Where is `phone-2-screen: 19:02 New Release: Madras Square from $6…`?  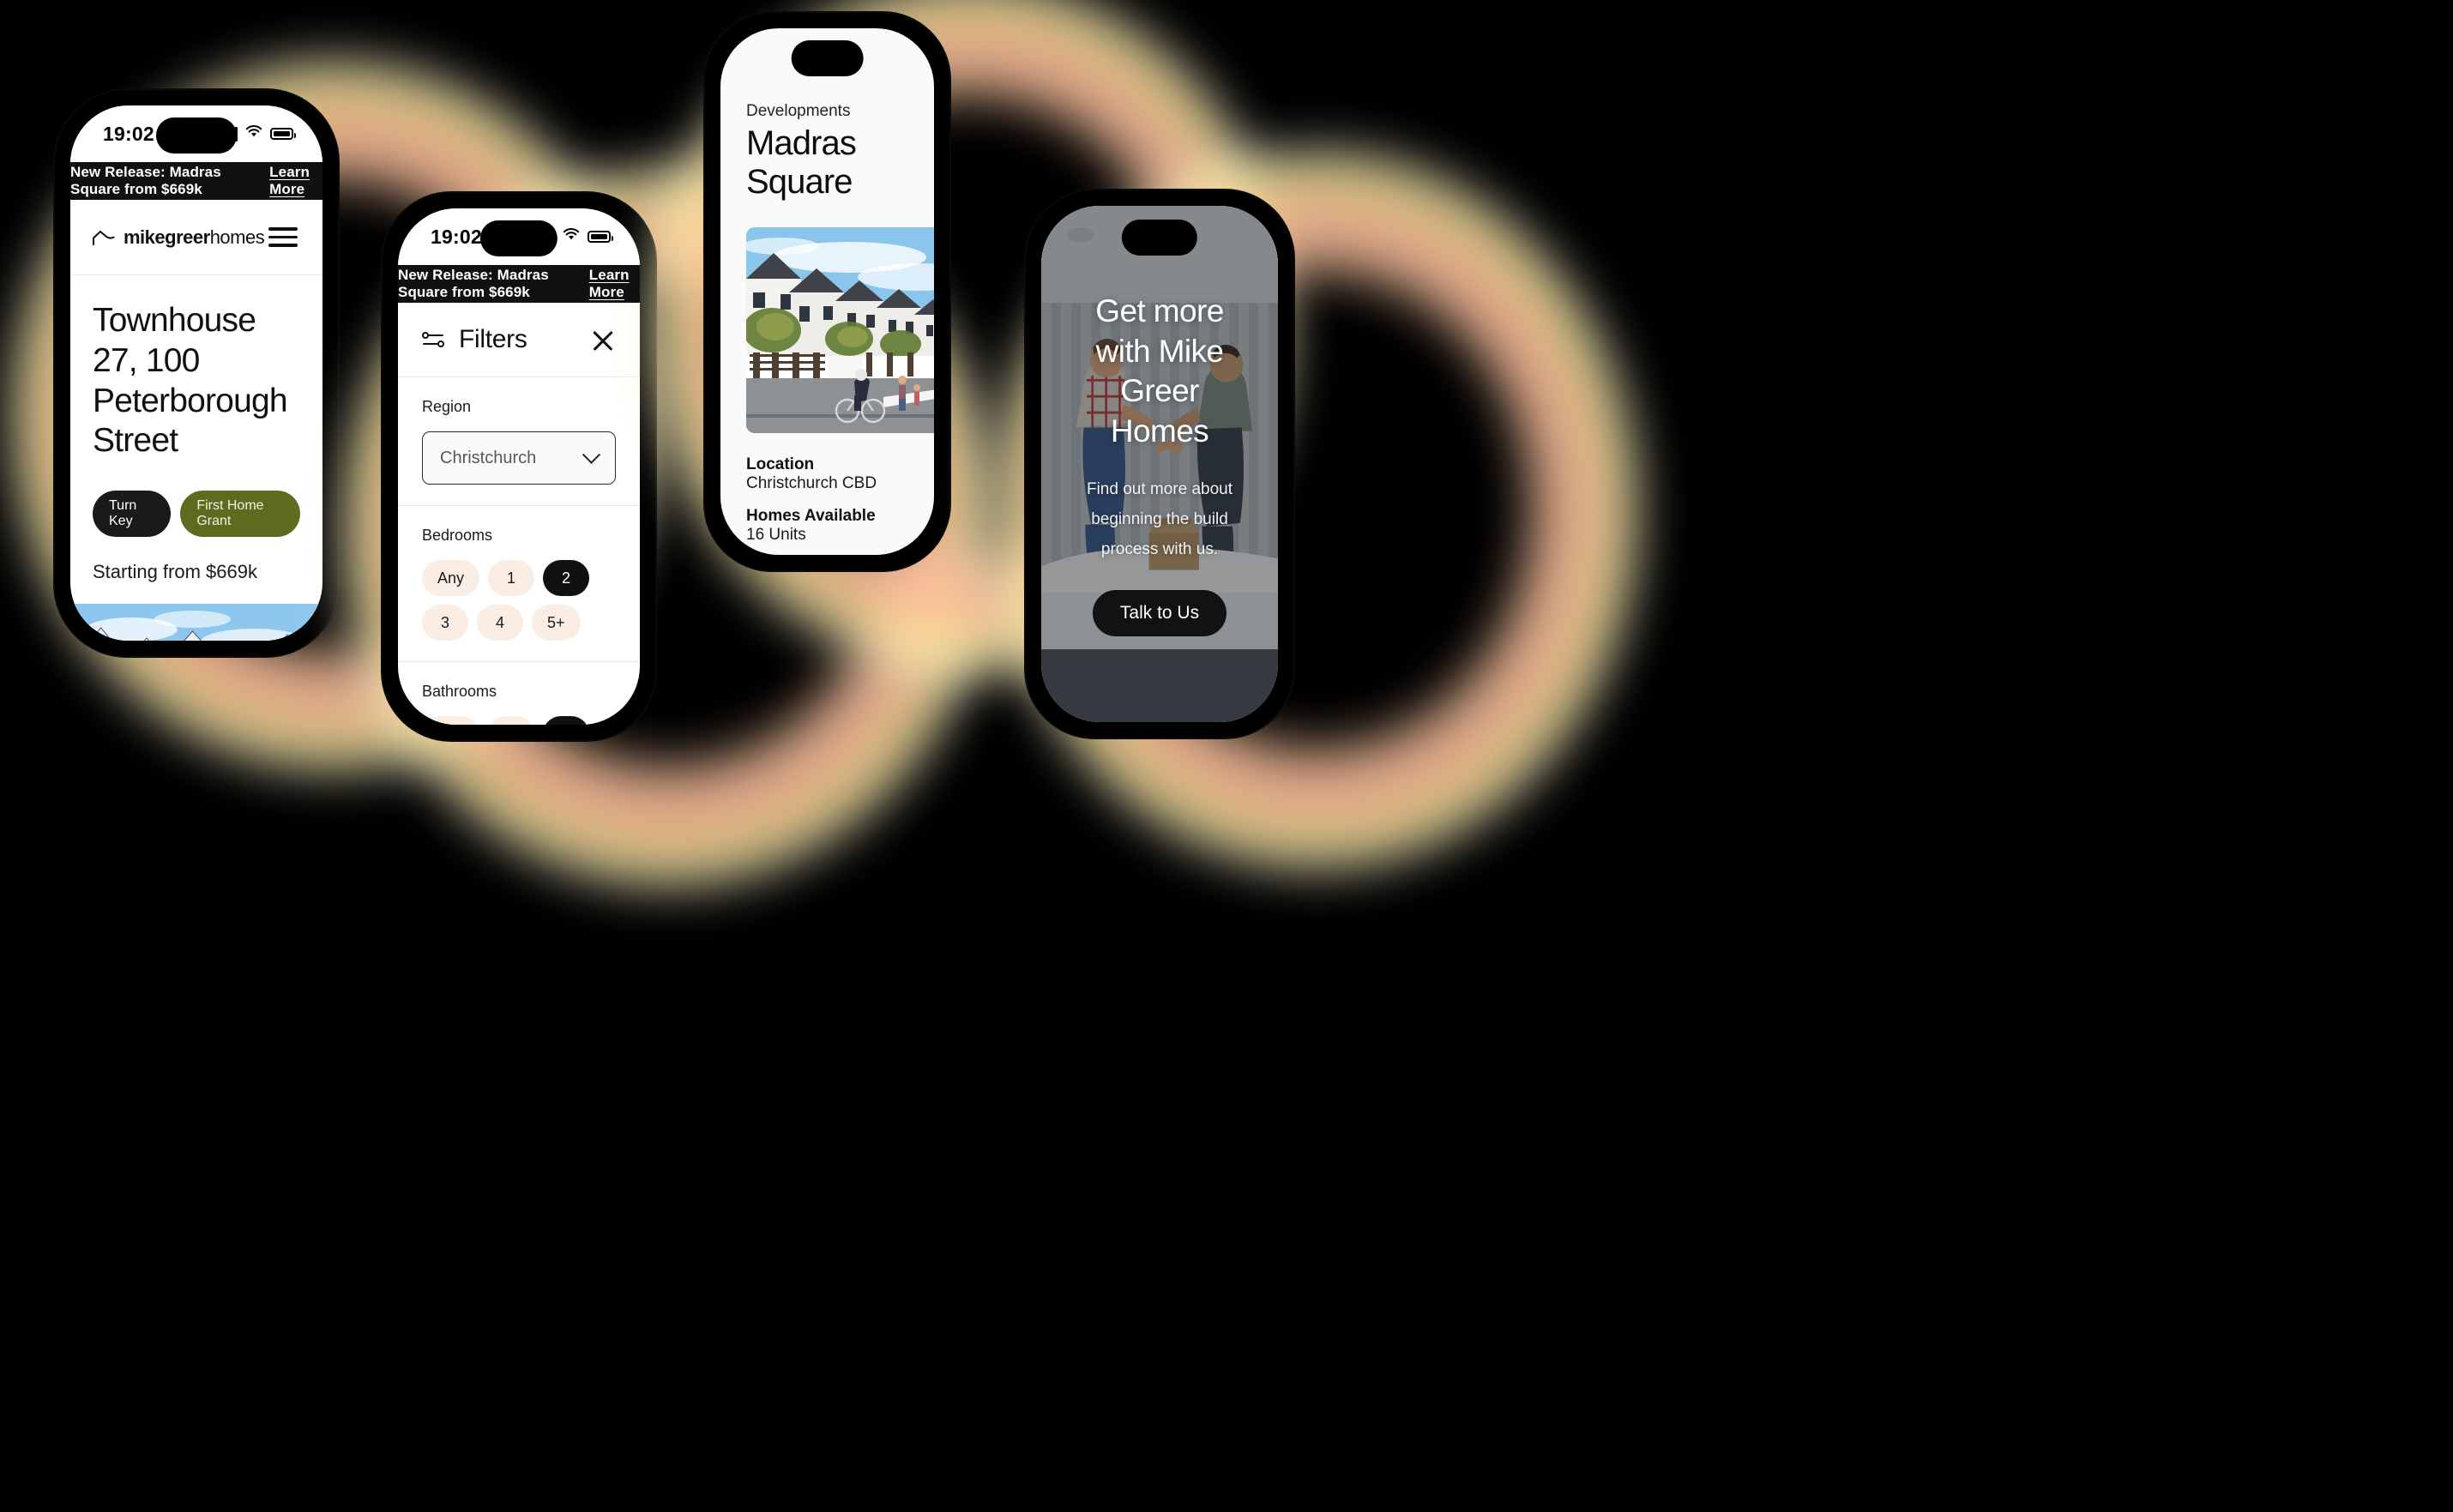
phone-2-screen: 19:02 New Release: Madras Square from $6… is located at coordinates (519, 466).